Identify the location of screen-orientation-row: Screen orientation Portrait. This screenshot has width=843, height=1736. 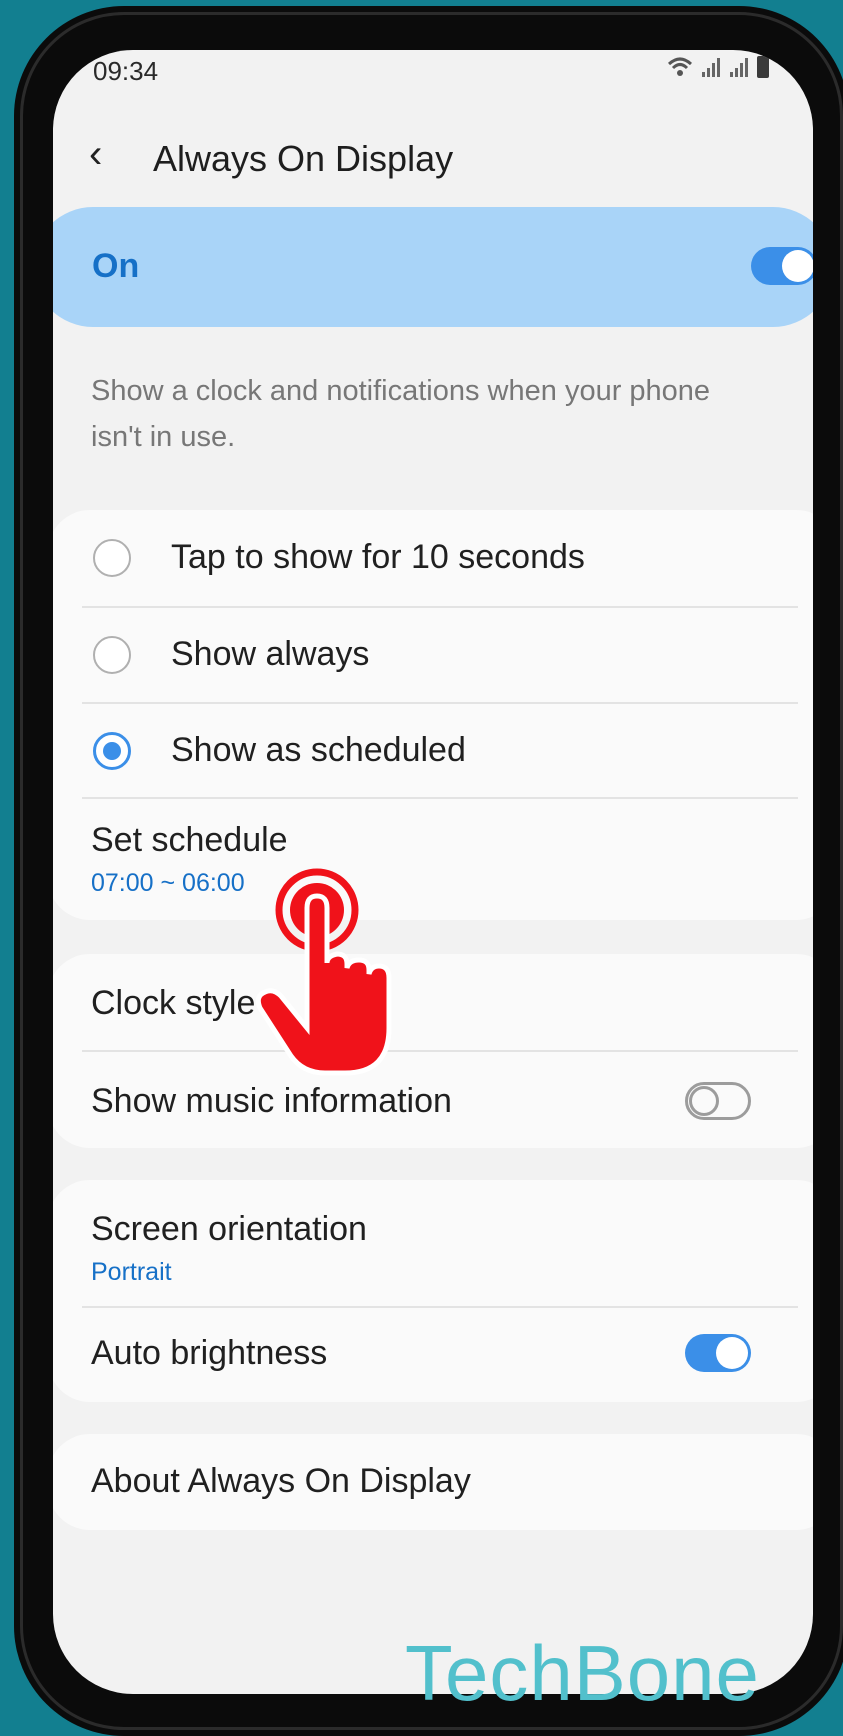
(433, 1243).